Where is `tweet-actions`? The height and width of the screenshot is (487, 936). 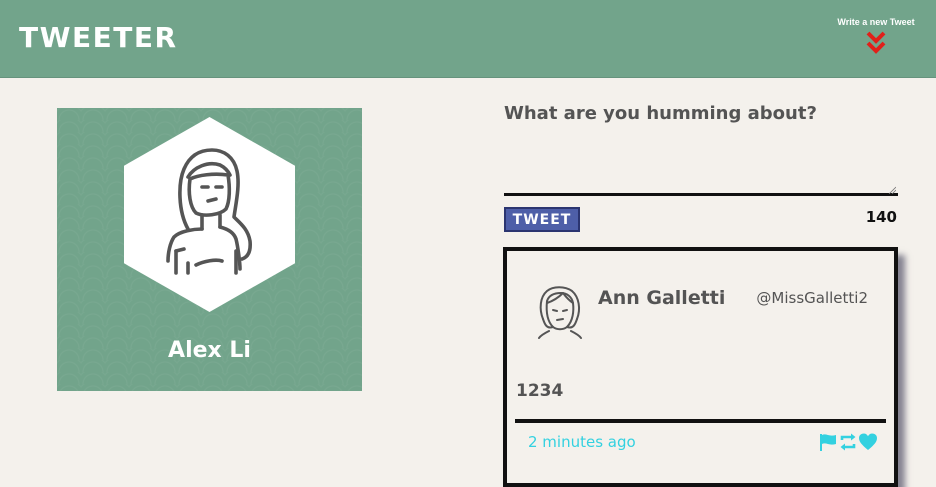
tweet-actions is located at coordinates (848, 442).